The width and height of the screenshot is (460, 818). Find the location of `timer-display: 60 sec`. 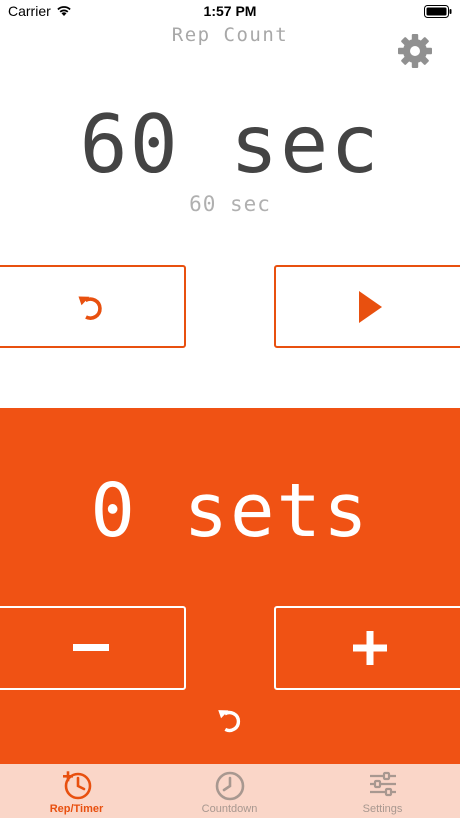

timer-display: 60 sec is located at coordinates (230, 144).